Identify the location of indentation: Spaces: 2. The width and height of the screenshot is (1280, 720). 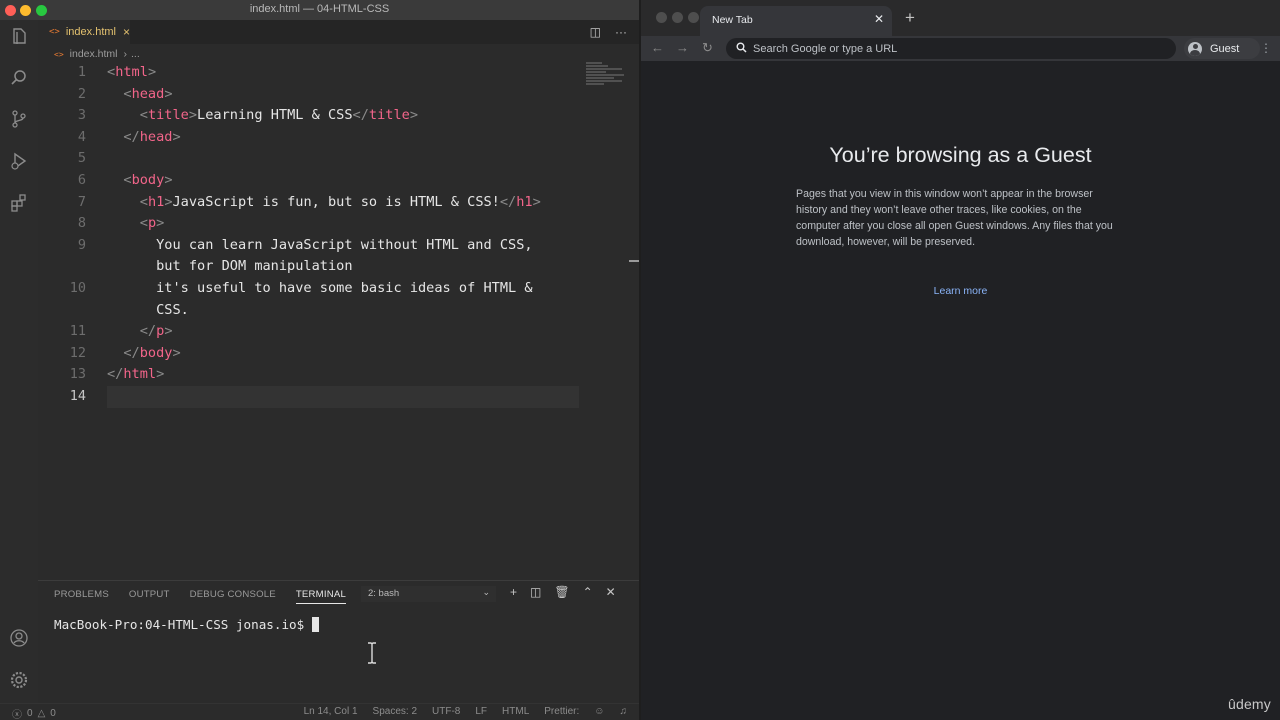
(395, 711).